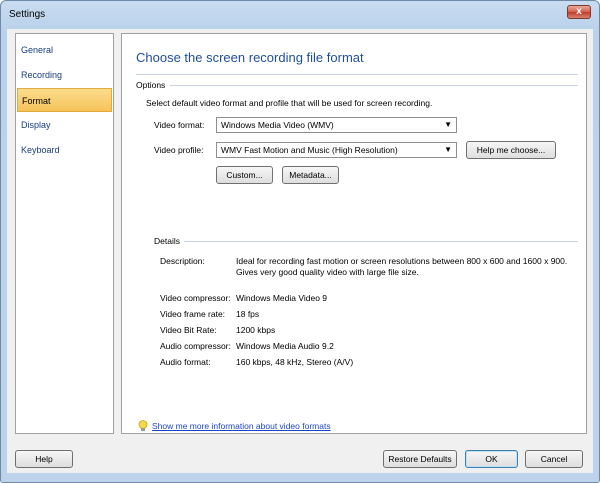 Image resolution: width=600 pixels, height=483 pixels. What do you see at coordinates (143, 426) in the screenshot?
I see `lightbulb-icon` at bounding box center [143, 426].